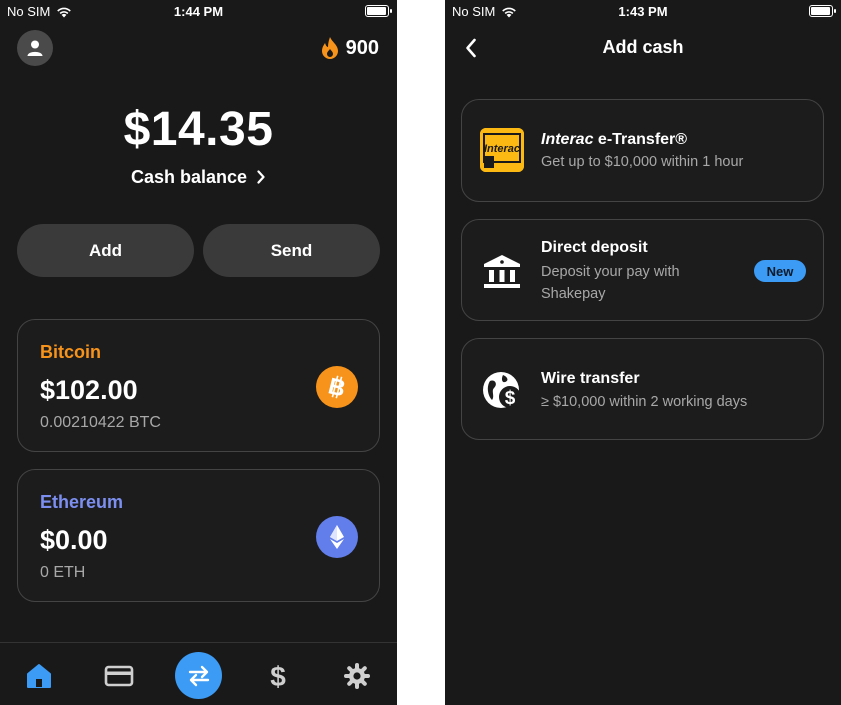  I want to click on streak-counter: 900, so click(349, 48).